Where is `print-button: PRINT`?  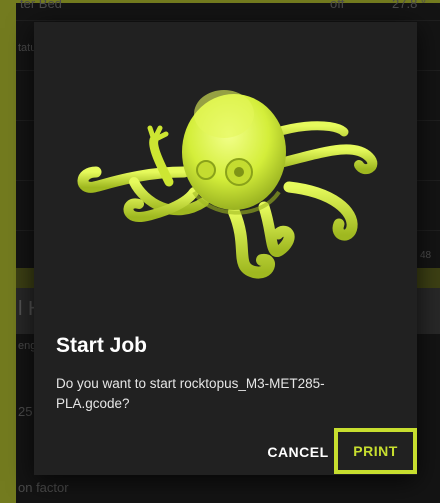
print-button: PRINT is located at coordinates (375, 451).